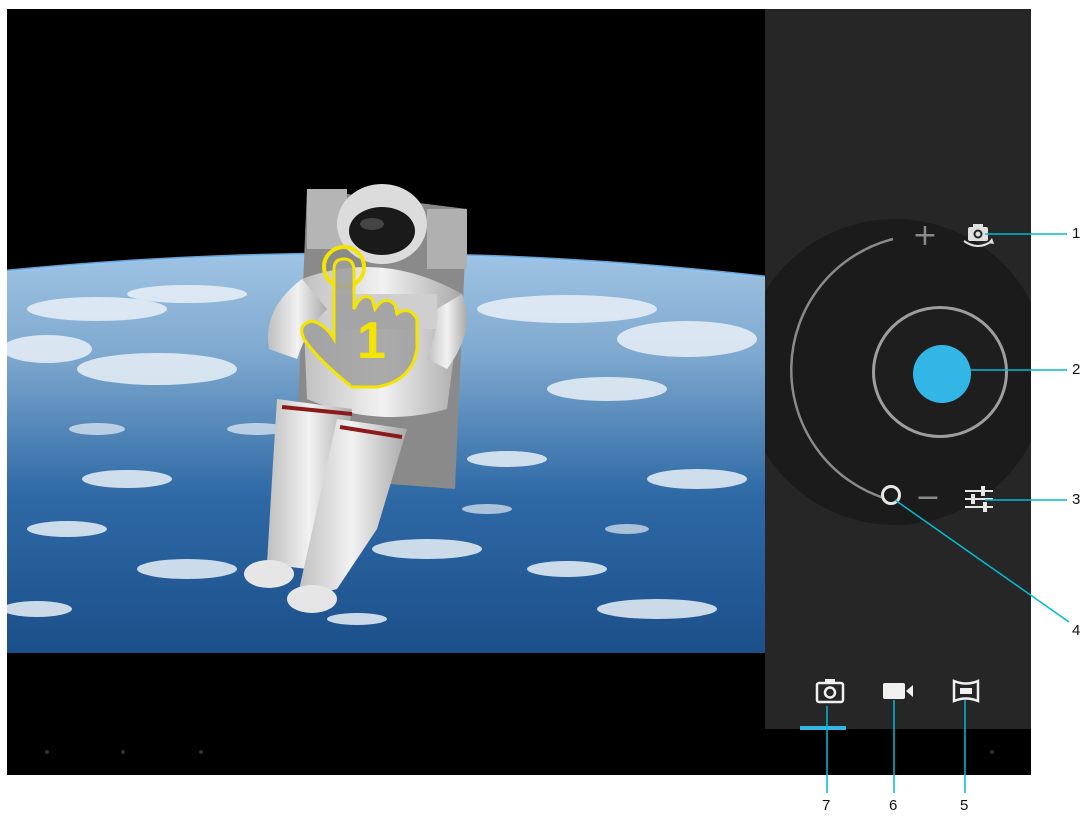 The height and width of the screenshot is (816, 1087). Describe the element at coordinates (823, 728) in the screenshot. I see `selected-mode-indicator` at that location.